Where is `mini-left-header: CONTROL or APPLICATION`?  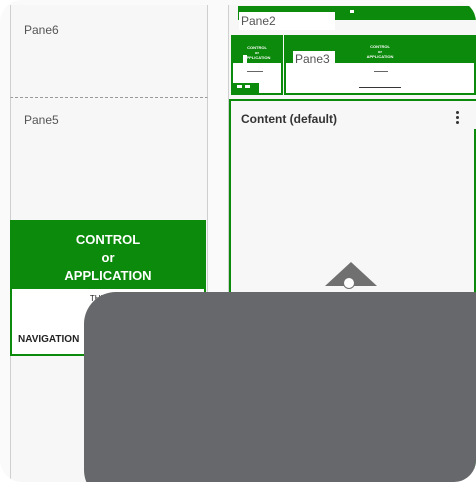
mini-left-header: CONTROL or APPLICATION is located at coordinates (257, 50).